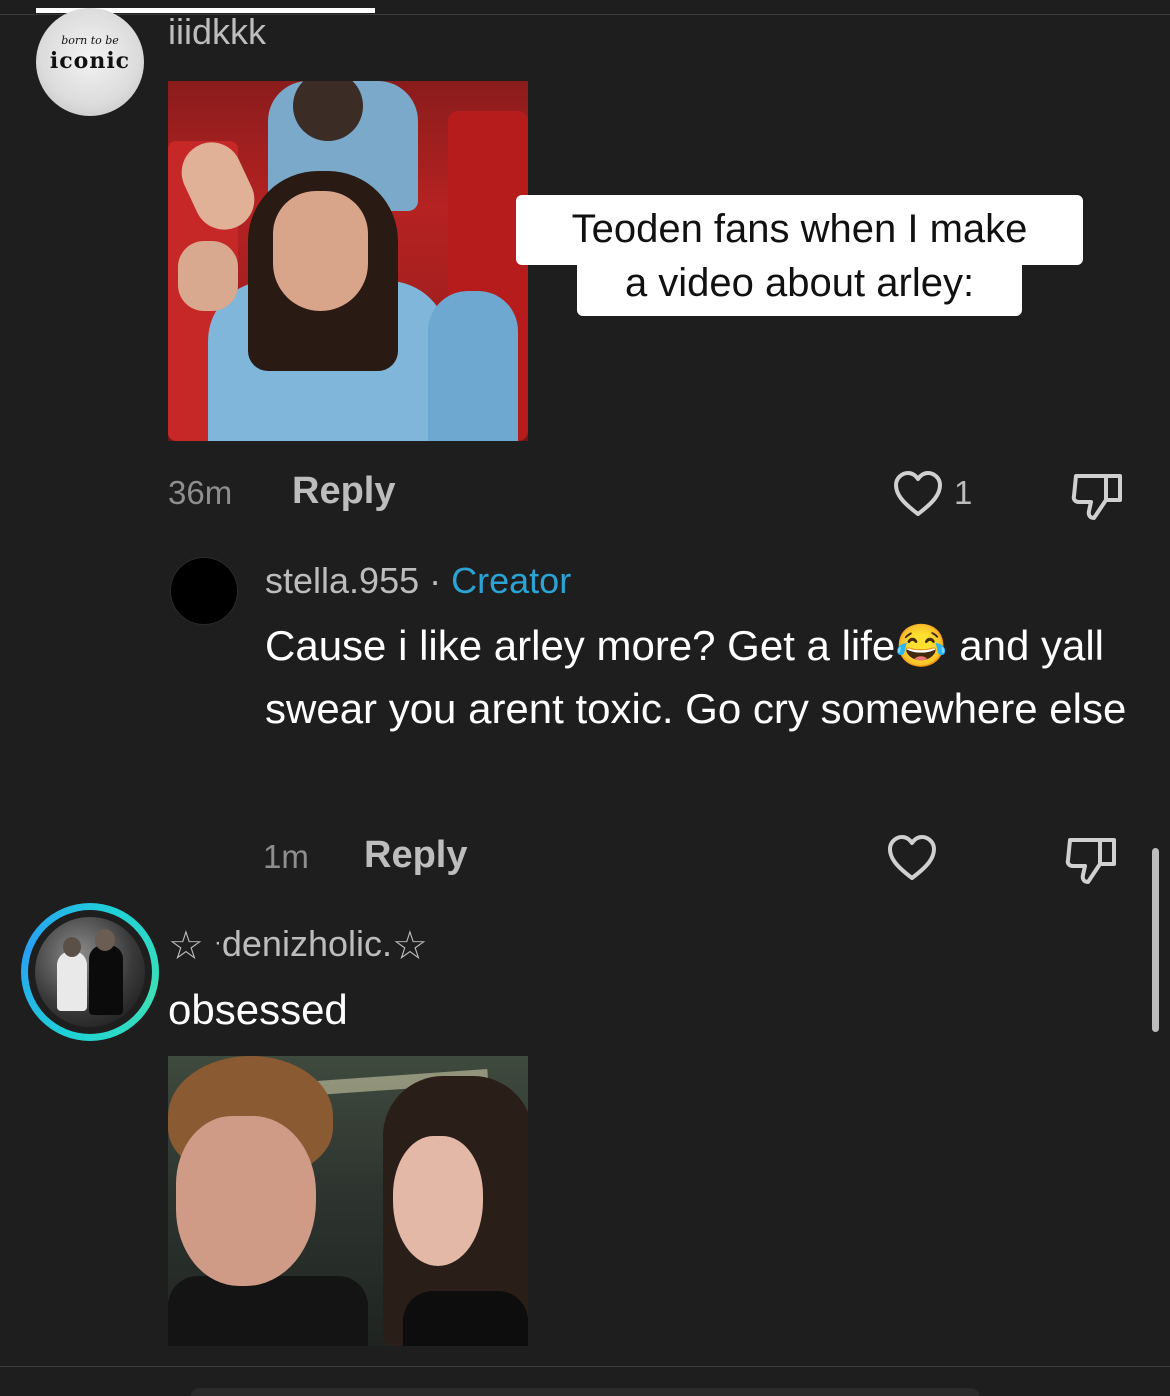  What do you see at coordinates (258, 1009) in the screenshot?
I see `comment-text: obsessed` at bounding box center [258, 1009].